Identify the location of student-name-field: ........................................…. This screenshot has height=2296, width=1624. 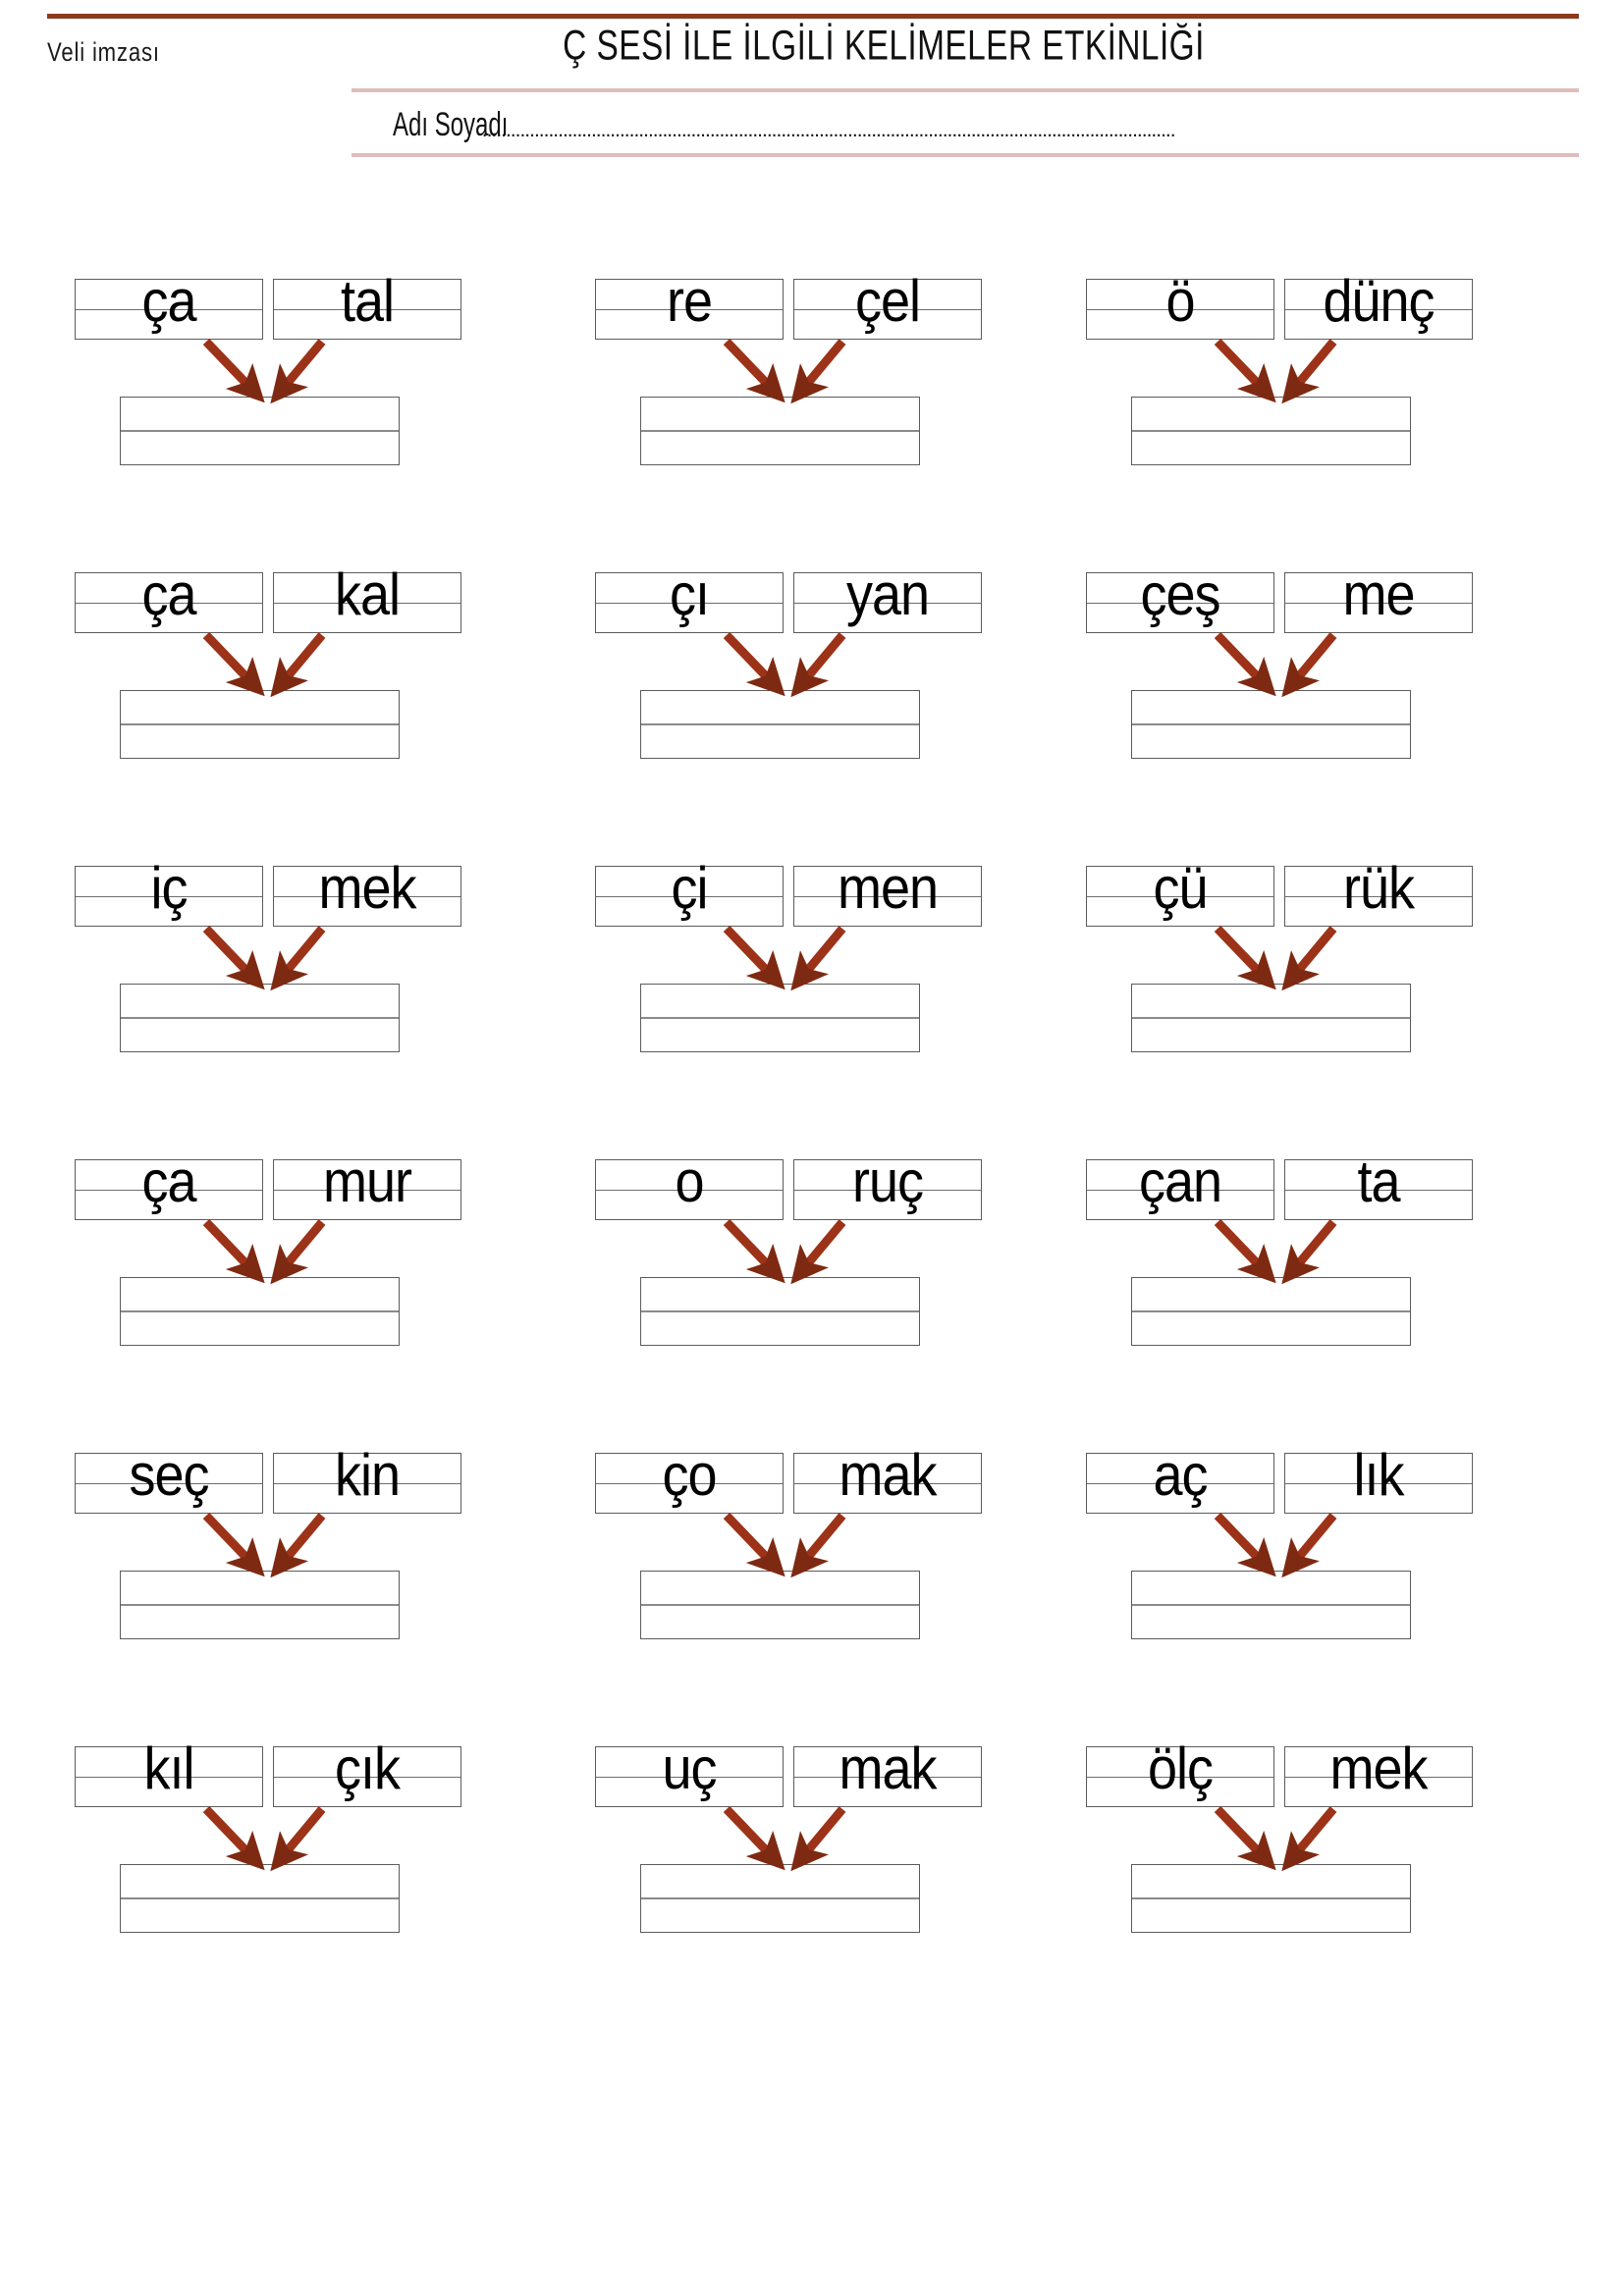
(1031, 131).